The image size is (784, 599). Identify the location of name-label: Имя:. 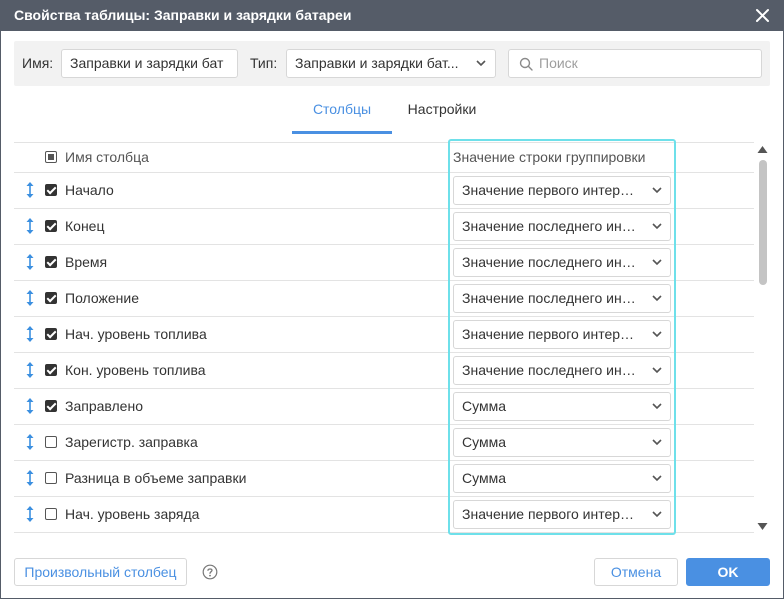
(38, 63).